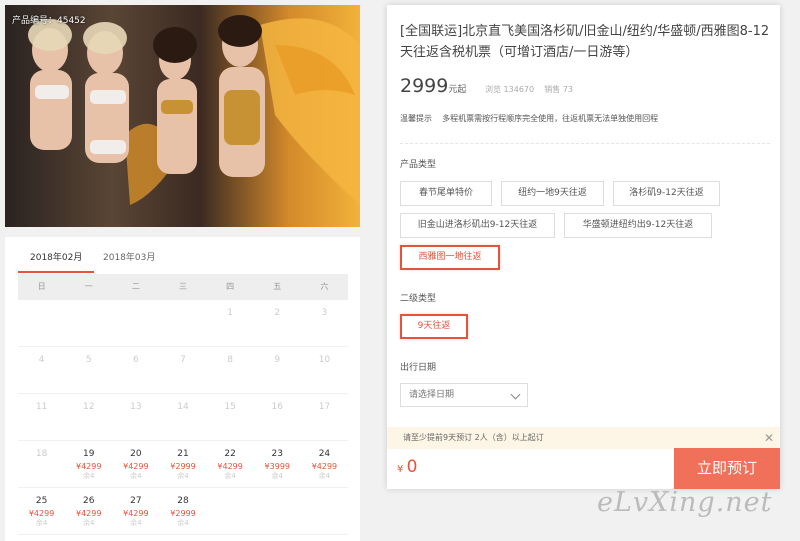 Image resolution: width=800 pixels, height=541 pixels. I want to click on calendar-day: 22 ¥4299 余4, so click(230, 464).